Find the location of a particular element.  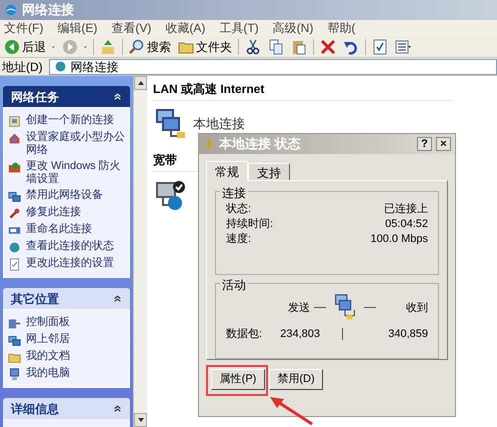

close-button: × is located at coordinates (443, 144).